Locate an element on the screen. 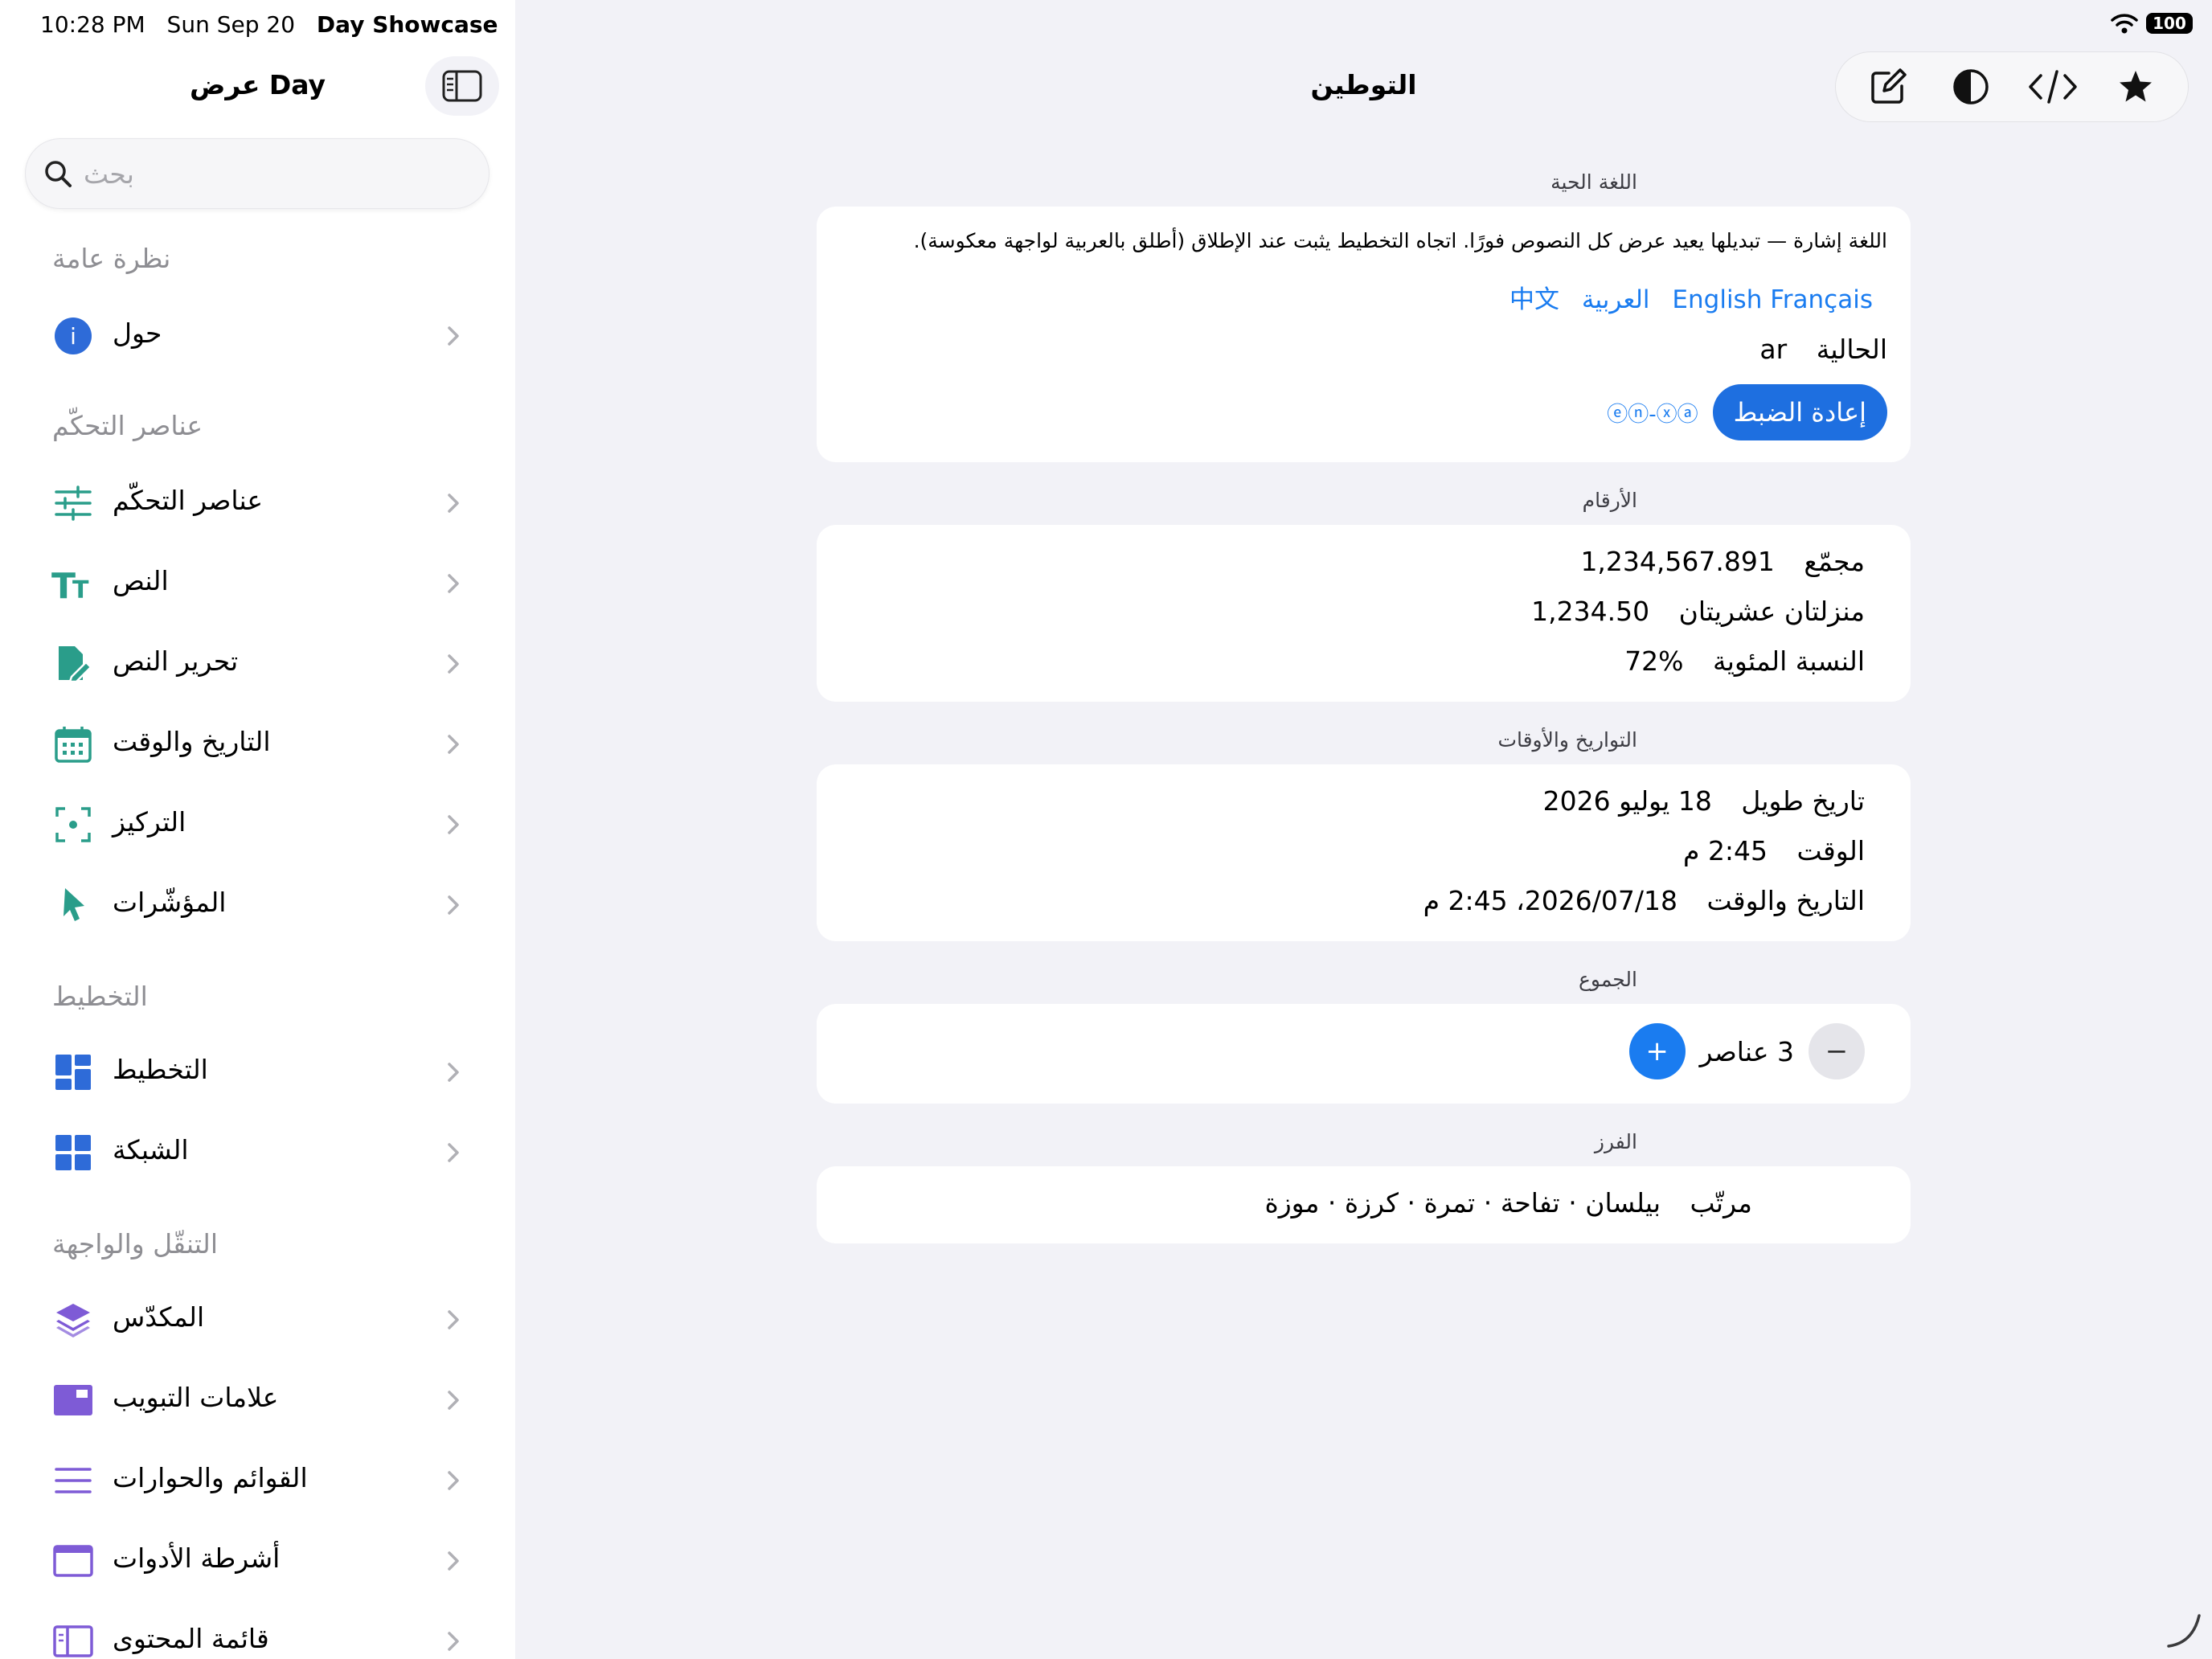 This screenshot has width=2212, height=1659. sidebar-item-text-editing: تحرير النص is located at coordinates (257, 664).